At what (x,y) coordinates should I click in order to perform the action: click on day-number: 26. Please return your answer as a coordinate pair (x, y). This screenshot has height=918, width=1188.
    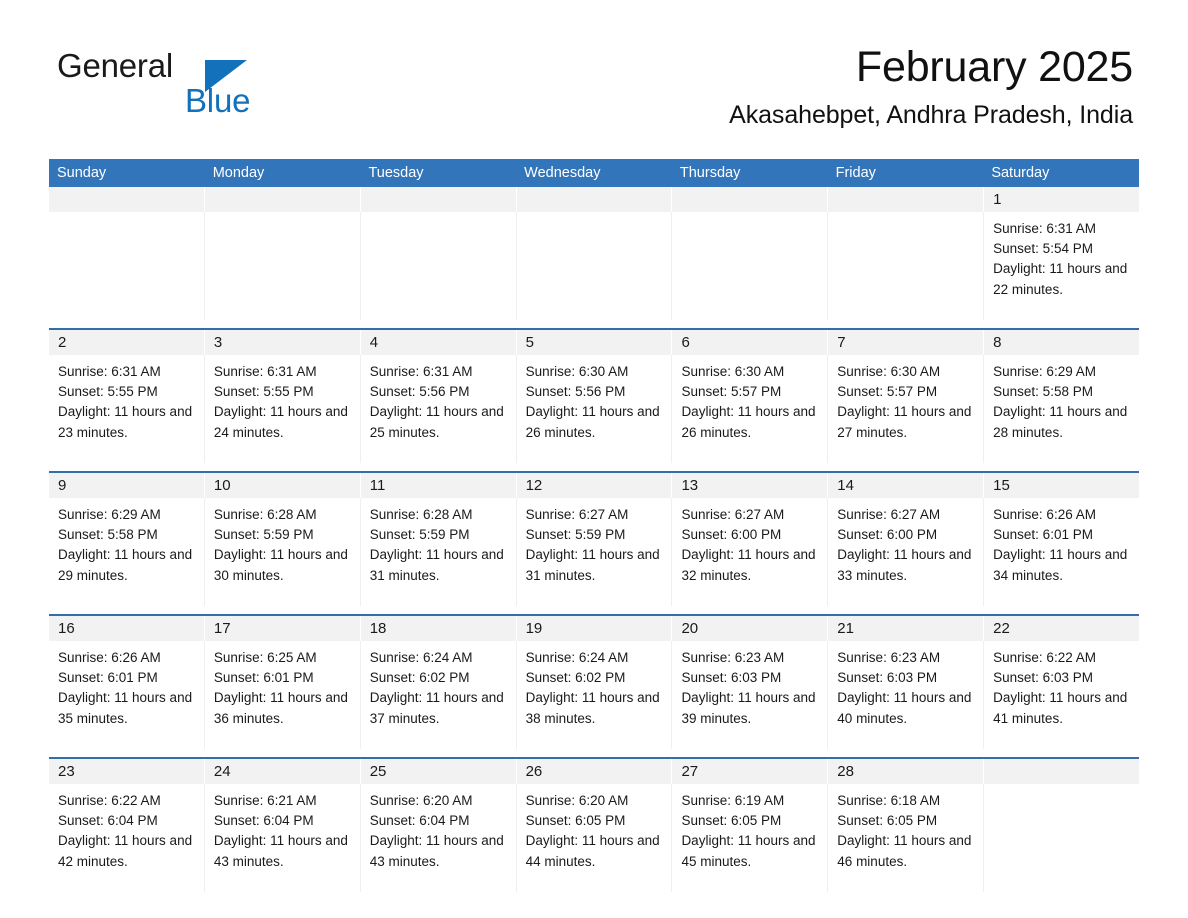
    Looking at the image, I should click on (595, 771).